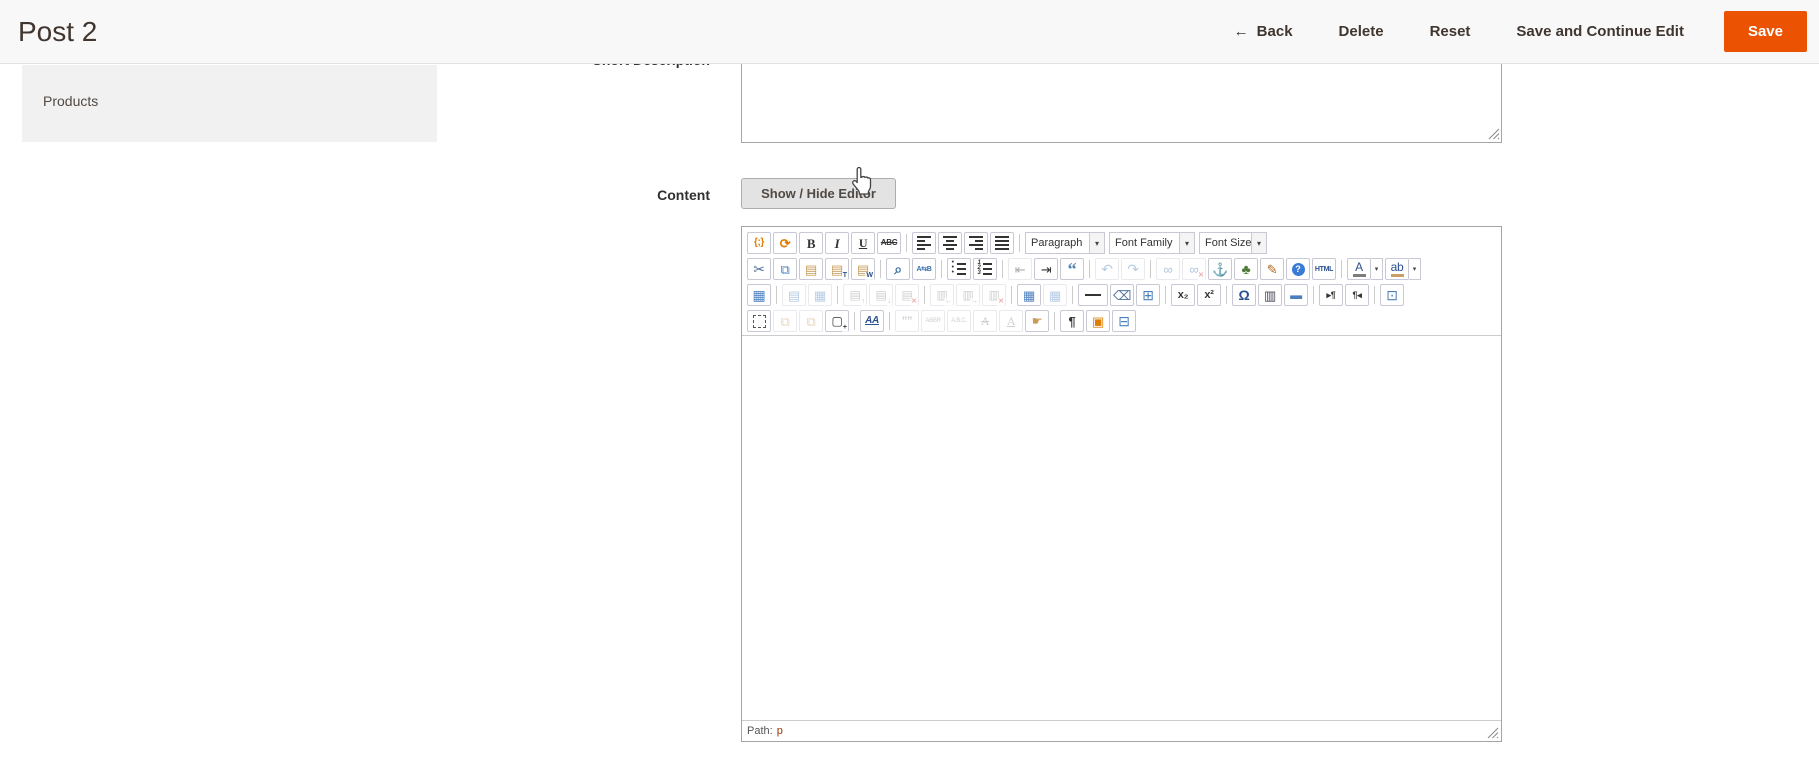  What do you see at coordinates (1122, 295) in the screenshot?
I see `remove-formatting-button: ⌫` at bounding box center [1122, 295].